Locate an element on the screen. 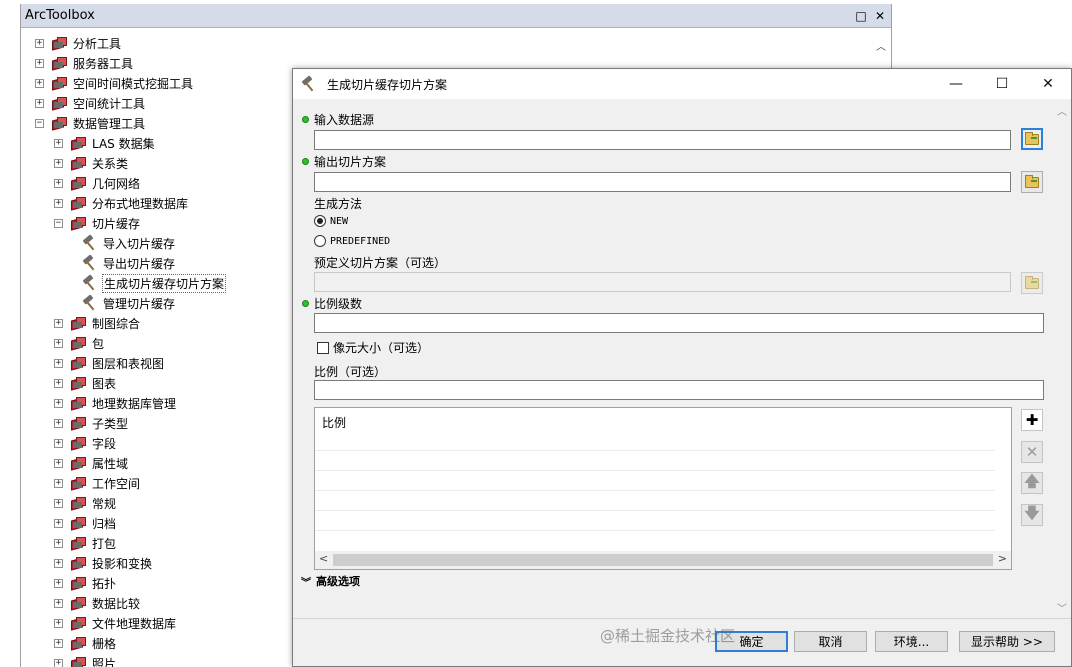  tree-item: + 服务器工具 is located at coordinates (84, 63).